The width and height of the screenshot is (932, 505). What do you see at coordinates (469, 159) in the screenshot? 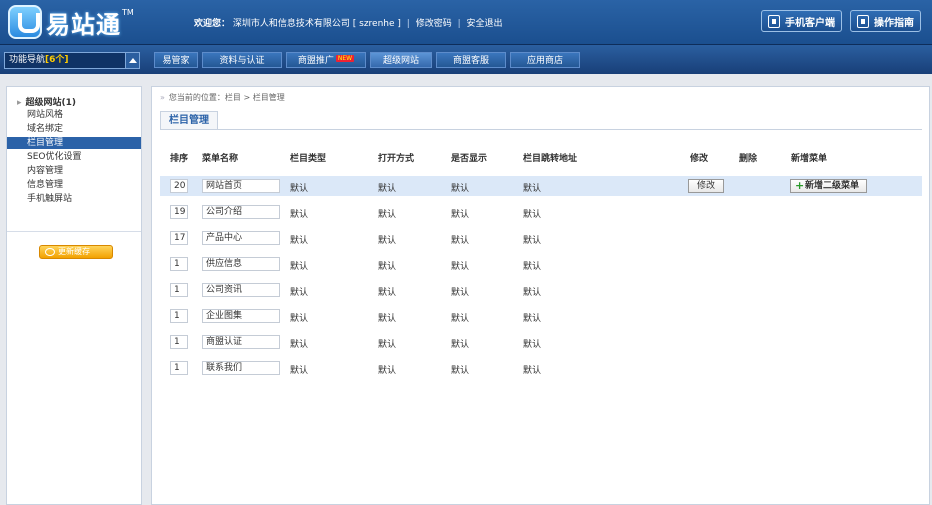
I see `col-header-show: 是否显示` at bounding box center [469, 159].